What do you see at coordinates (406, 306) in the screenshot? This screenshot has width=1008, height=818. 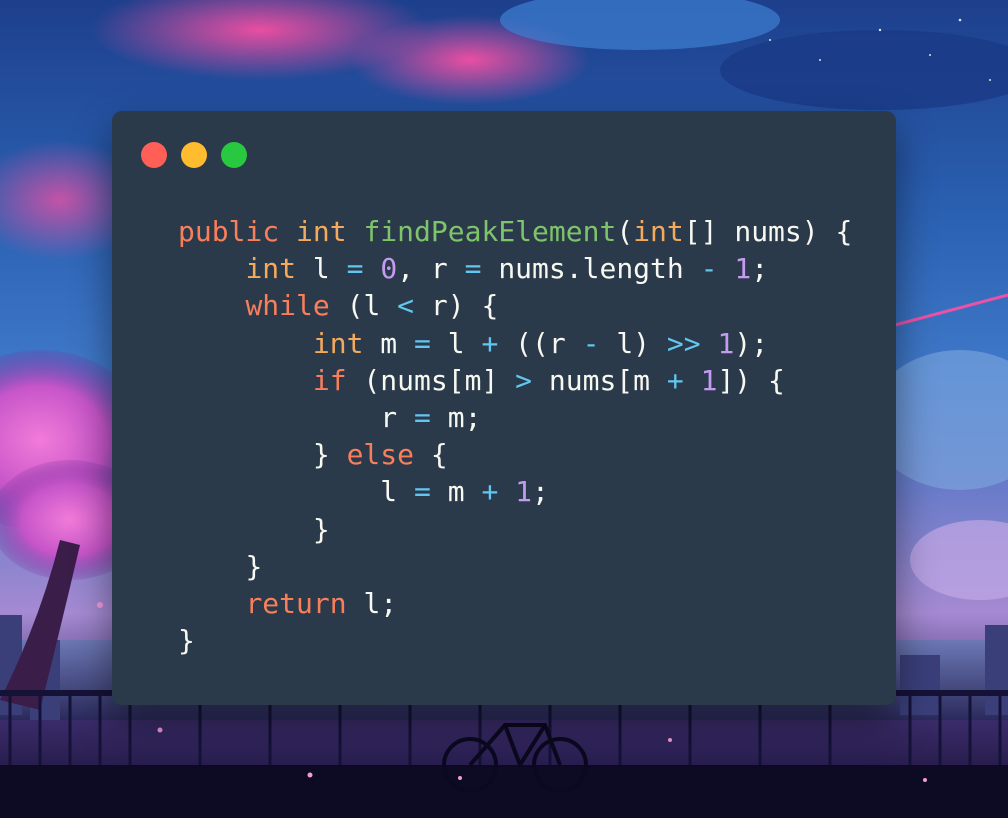 I see `code-token: <` at bounding box center [406, 306].